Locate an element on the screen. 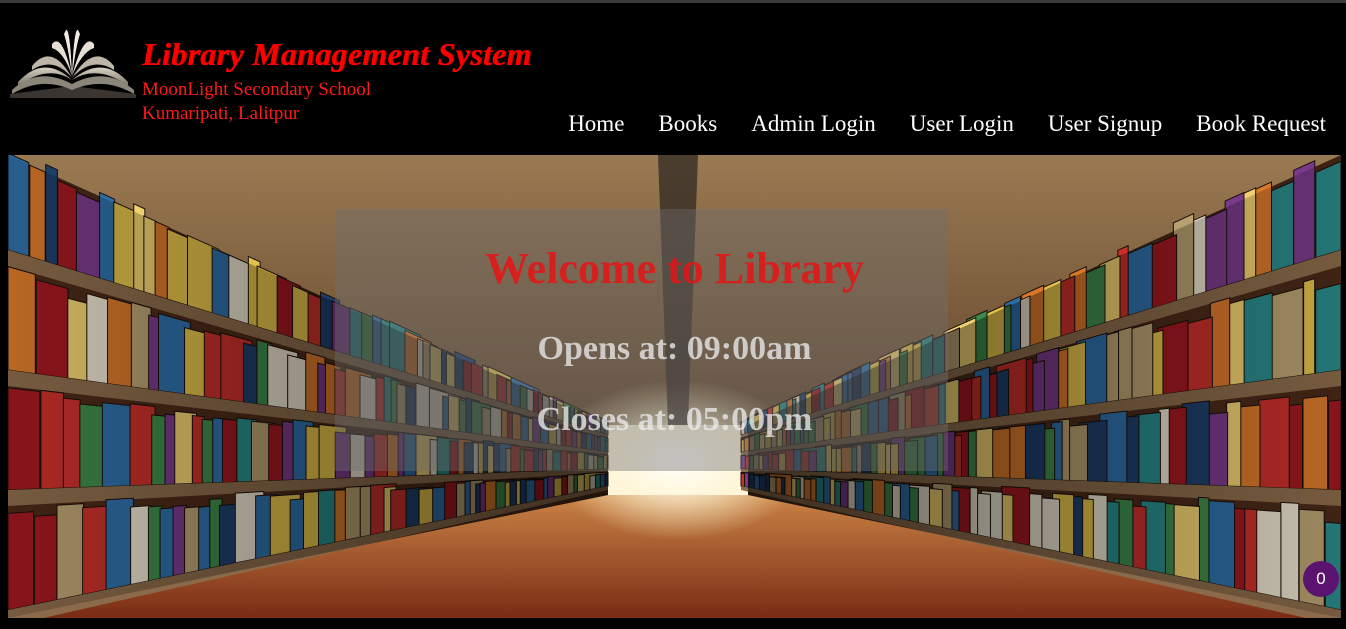 The height and width of the screenshot is (629, 1346). nav-admin-login: Admin Login is located at coordinates (813, 124).